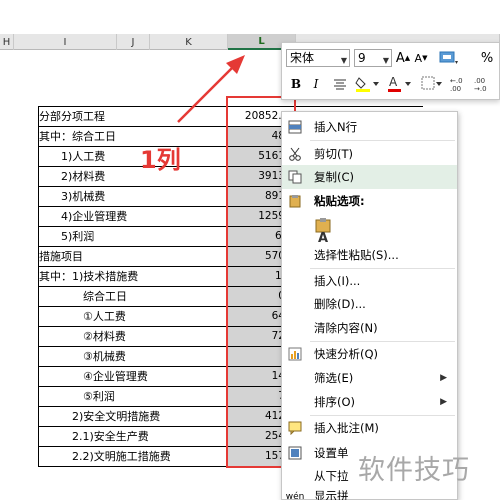  Describe the element at coordinates (133, 356) in the screenshot. I see `item-name-cell: ③机械费` at that location.